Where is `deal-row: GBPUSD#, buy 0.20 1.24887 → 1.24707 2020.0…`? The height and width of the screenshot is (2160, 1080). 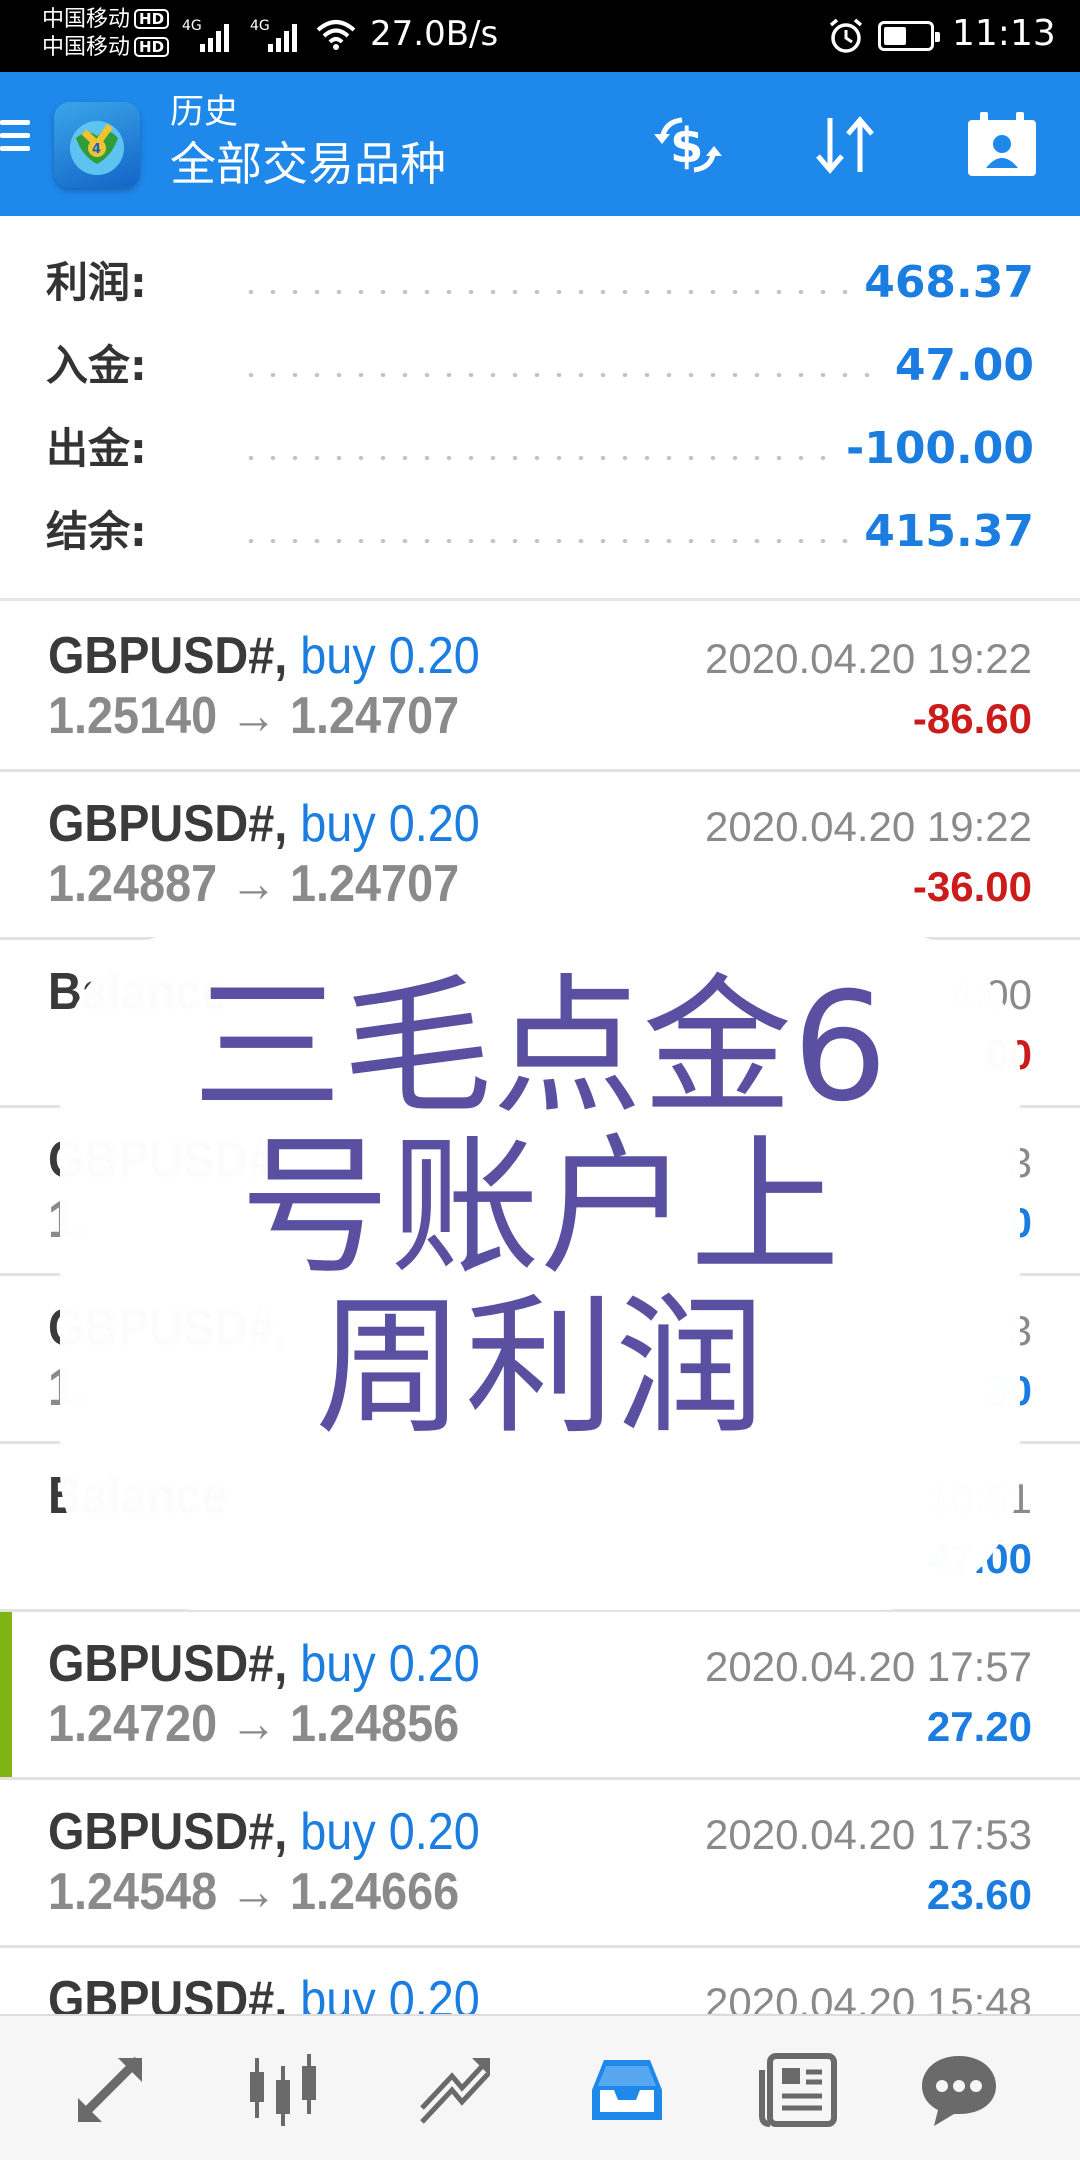
deal-row: GBPUSD#, buy 0.20 1.24887 → 1.24707 2020.0… is located at coordinates (540, 856).